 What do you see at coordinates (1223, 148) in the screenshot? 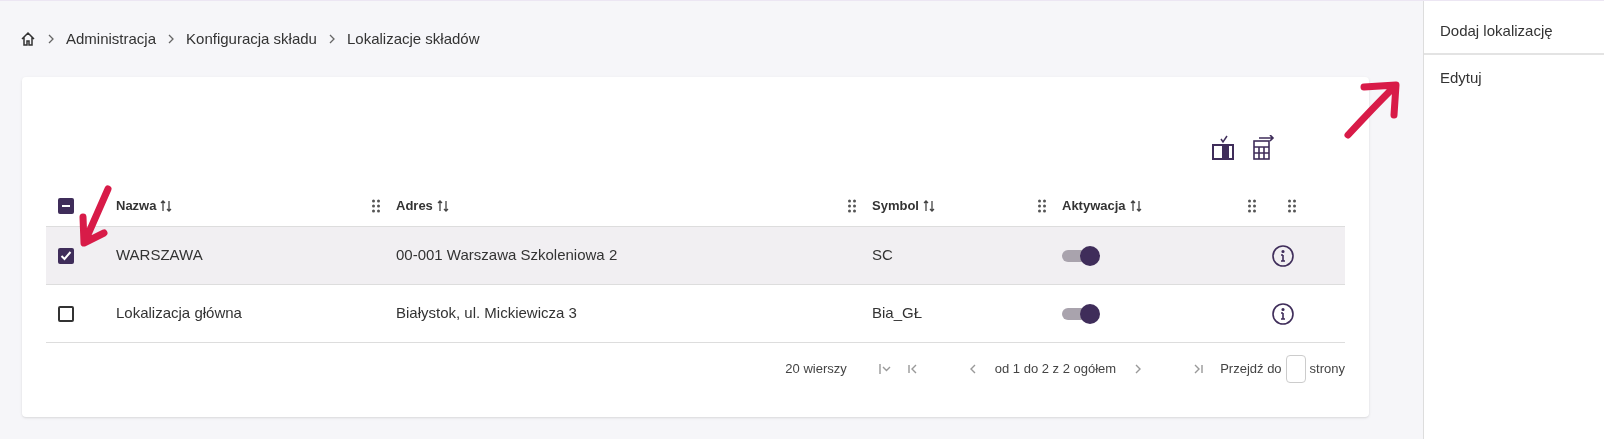
I see `columns-icon` at bounding box center [1223, 148].